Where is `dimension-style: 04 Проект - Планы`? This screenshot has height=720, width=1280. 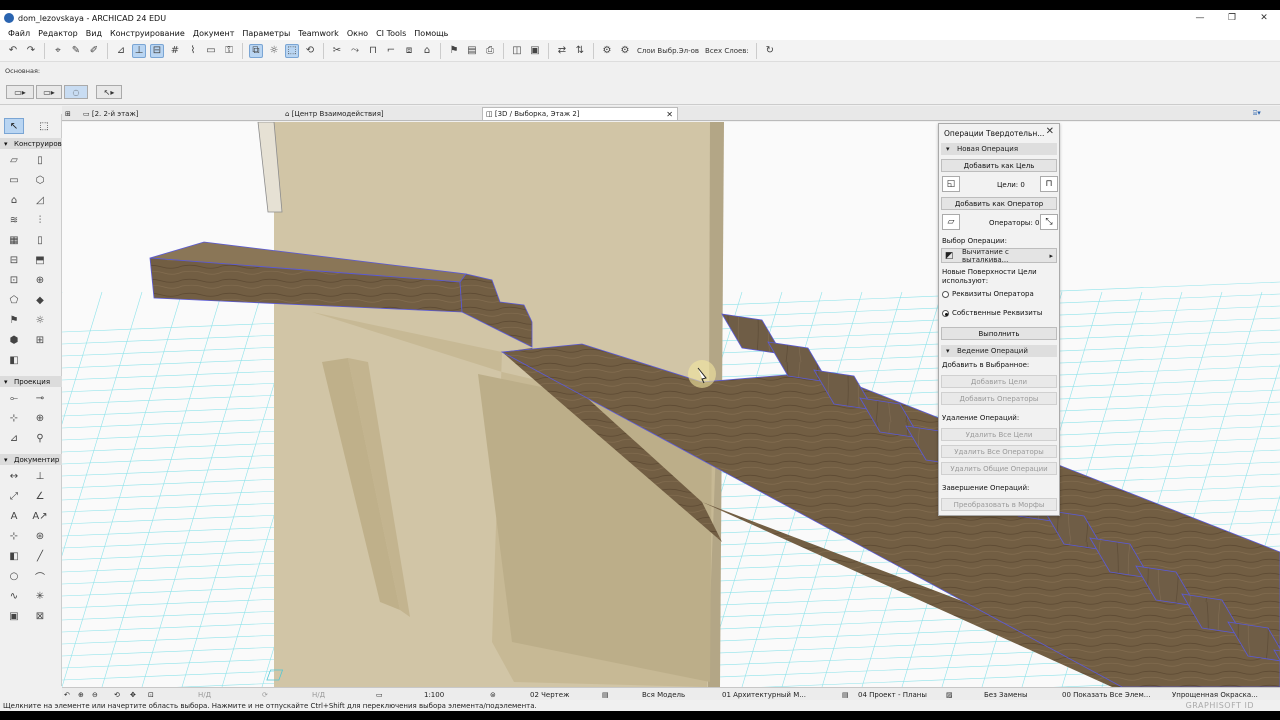
dimension-style: 04 Проект - Планы is located at coordinates (892, 694).